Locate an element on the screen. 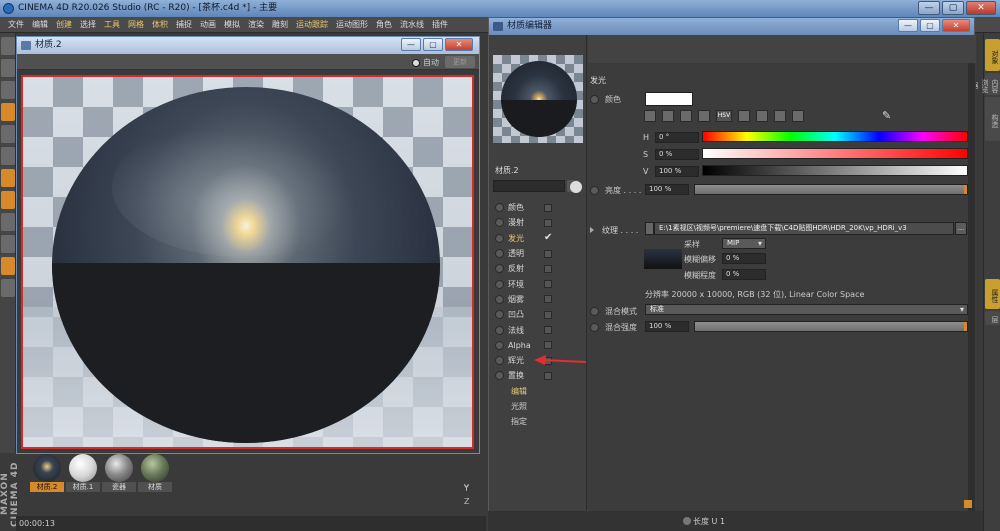 The width and height of the screenshot is (1000, 531). polygons-tool-icon is located at coordinates (8, 178).